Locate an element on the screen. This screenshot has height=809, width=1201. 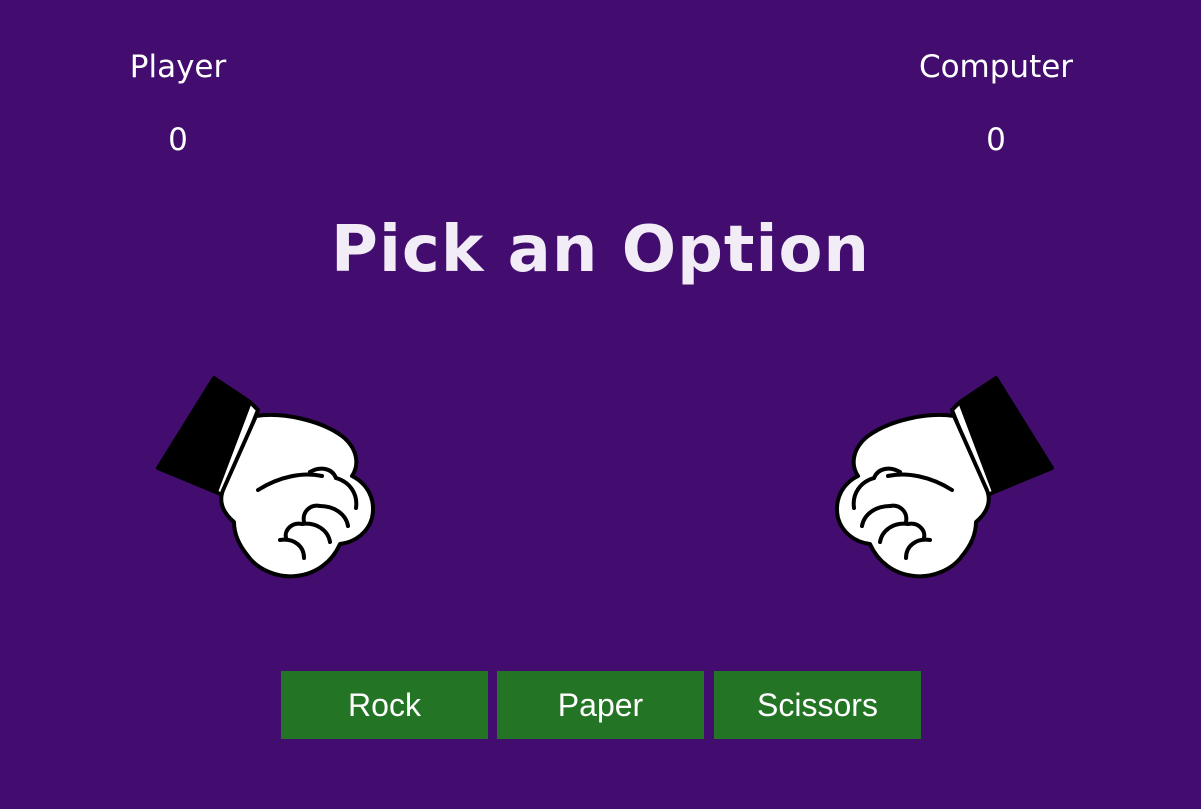
player-score: 0 is located at coordinates (178, 140).